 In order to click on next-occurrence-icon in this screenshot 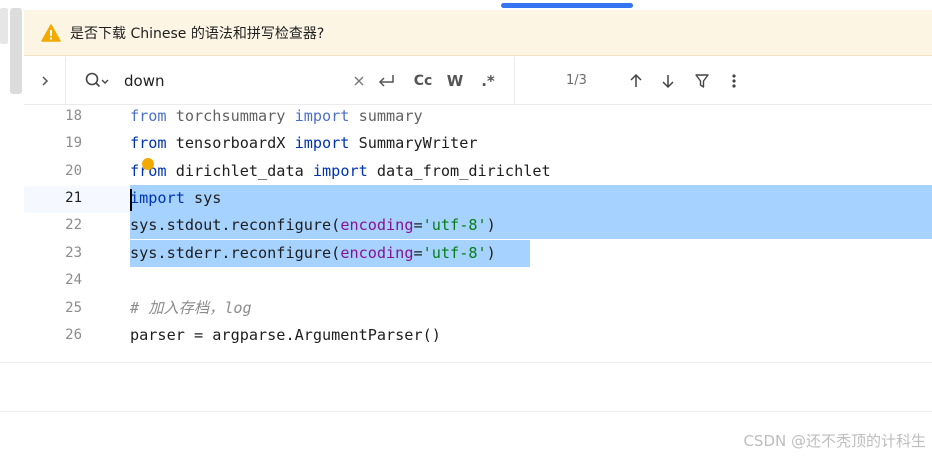, I will do `click(668, 81)`.